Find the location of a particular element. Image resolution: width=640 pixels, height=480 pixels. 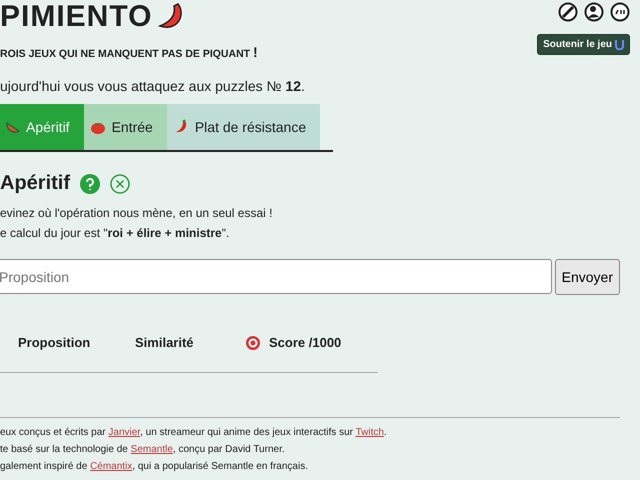

credit-link: Semantle is located at coordinates (151, 449).